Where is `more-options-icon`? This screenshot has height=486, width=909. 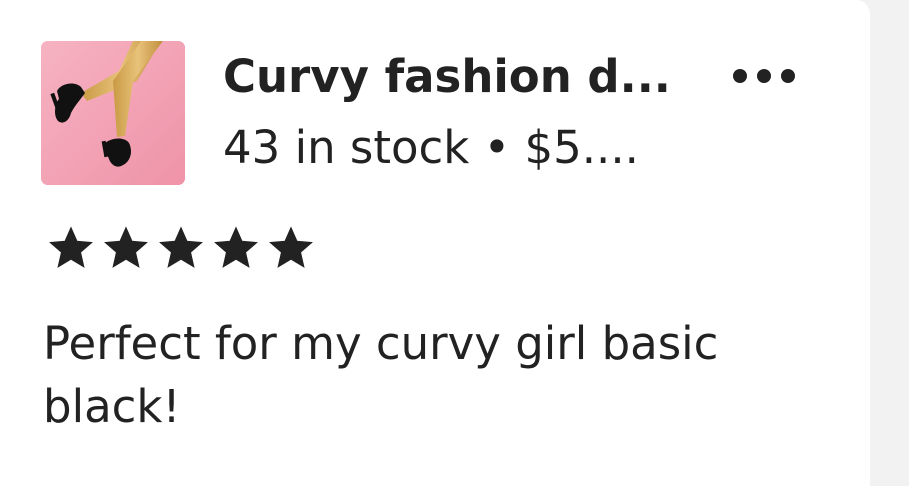 more-options-icon is located at coordinates (764, 76).